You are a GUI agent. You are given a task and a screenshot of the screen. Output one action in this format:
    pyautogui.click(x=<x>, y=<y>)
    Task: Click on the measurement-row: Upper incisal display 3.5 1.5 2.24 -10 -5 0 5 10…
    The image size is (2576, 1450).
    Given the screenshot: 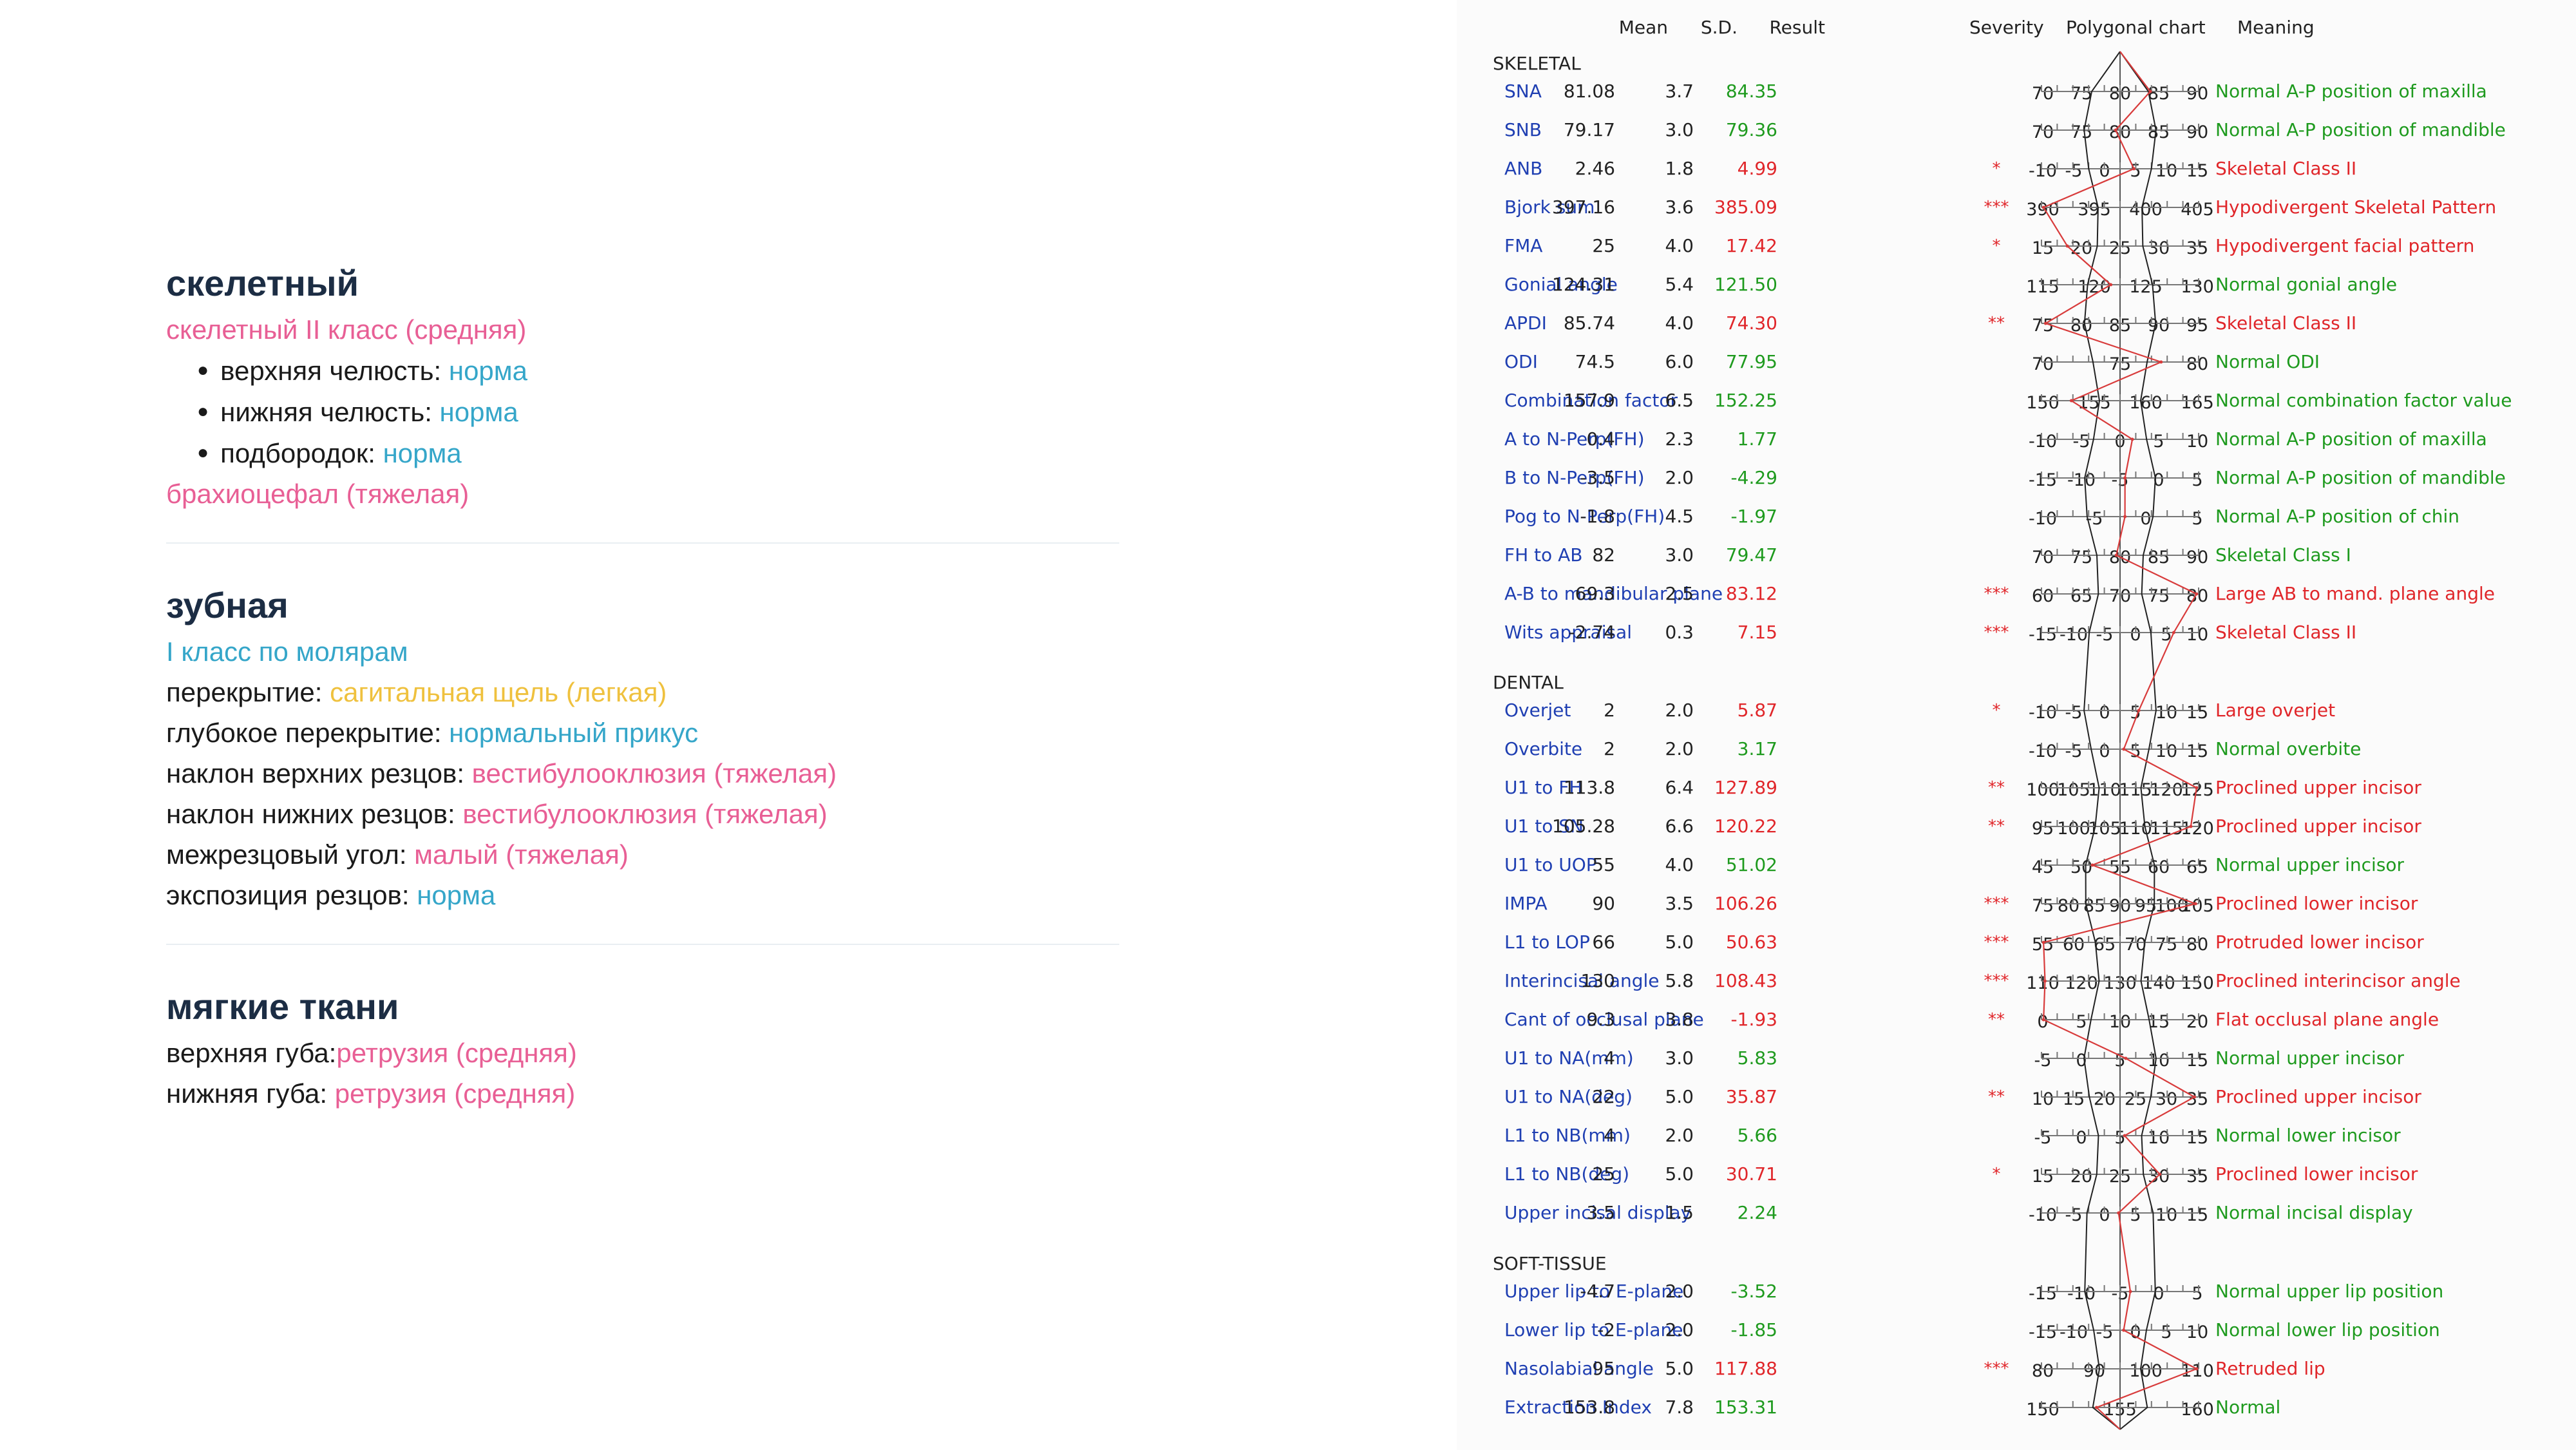 What is the action you would take?
    pyautogui.click(x=2016, y=1213)
    